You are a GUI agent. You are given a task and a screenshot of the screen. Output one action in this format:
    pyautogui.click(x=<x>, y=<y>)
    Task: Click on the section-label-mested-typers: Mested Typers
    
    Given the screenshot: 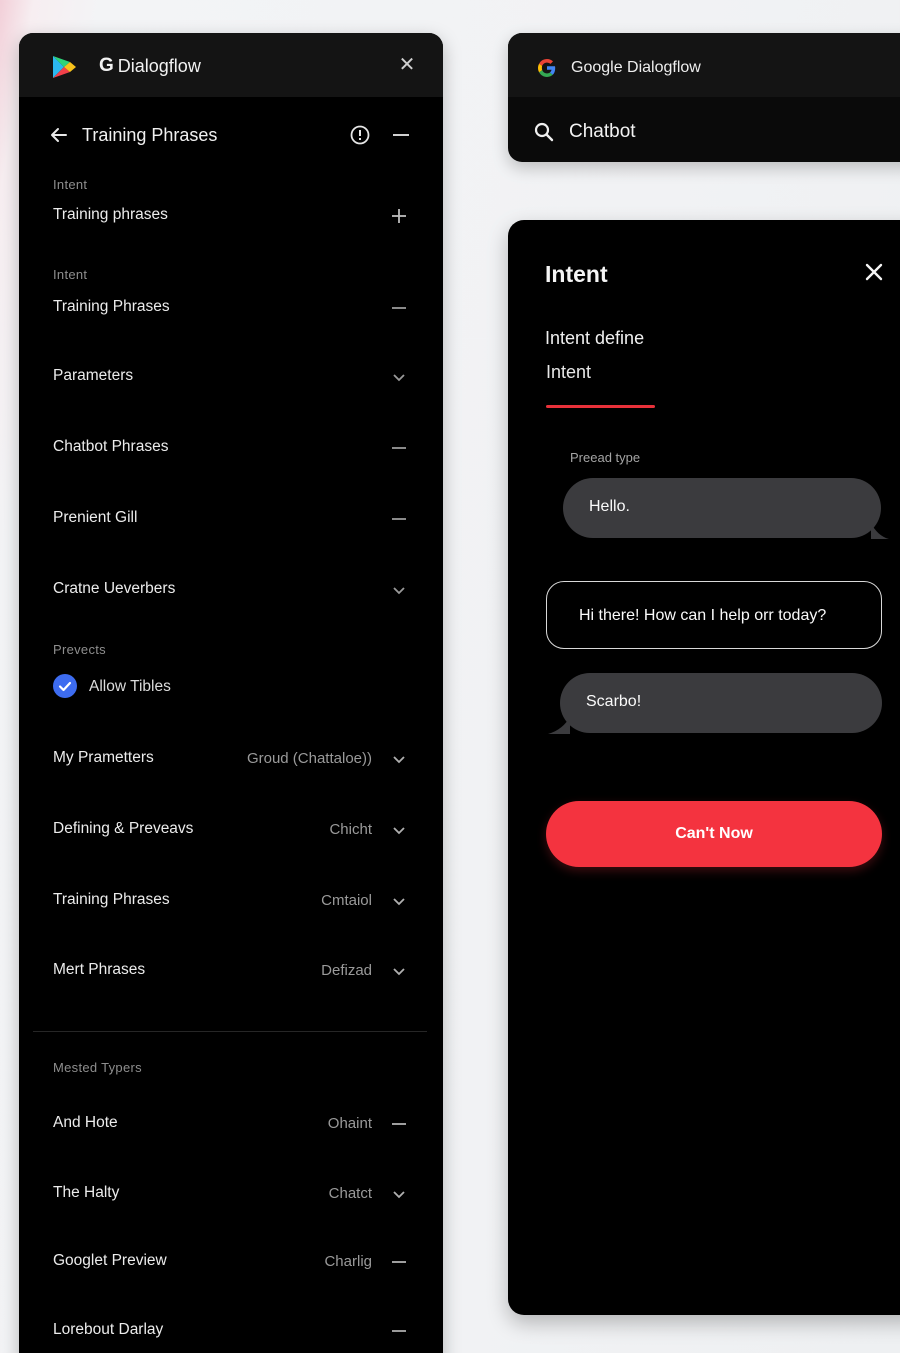 What is the action you would take?
    pyautogui.click(x=97, y=1067)
    